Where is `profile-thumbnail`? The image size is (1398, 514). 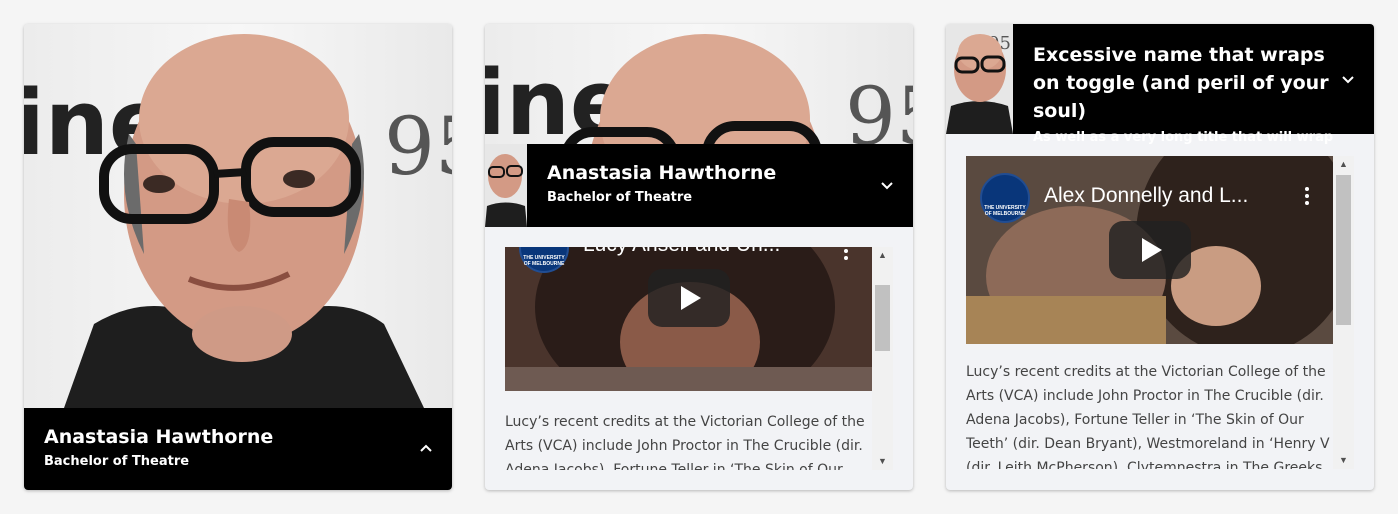
profile-thumbnail is located at coordinates (506, 185).